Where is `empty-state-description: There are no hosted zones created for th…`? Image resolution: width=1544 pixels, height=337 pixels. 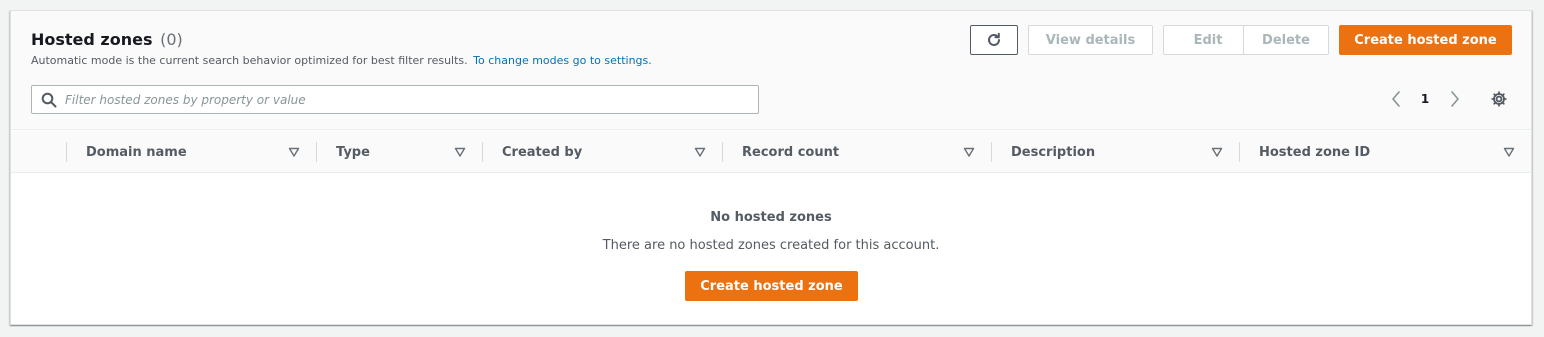
empty-state-description: There are no hosted zones created for th… is located at coordinates (771, 245).